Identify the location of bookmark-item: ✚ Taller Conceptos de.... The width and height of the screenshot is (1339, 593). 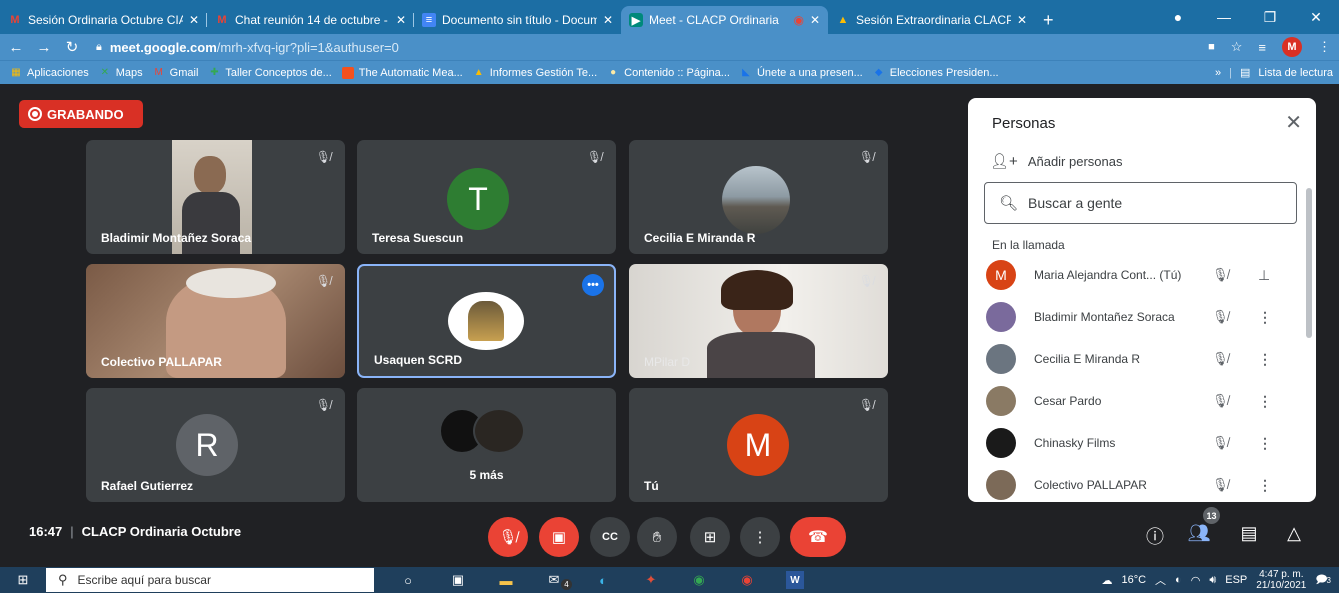
(270, 73).